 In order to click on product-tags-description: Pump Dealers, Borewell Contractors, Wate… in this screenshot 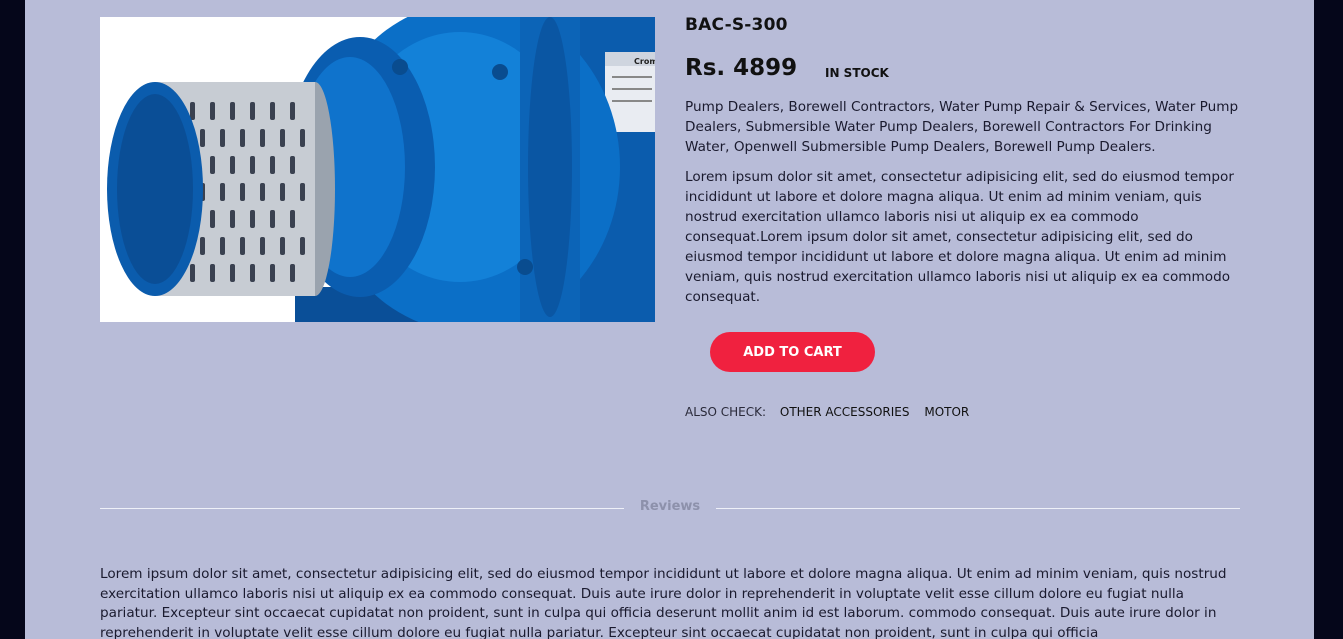, I will do `click(962, 127)`.